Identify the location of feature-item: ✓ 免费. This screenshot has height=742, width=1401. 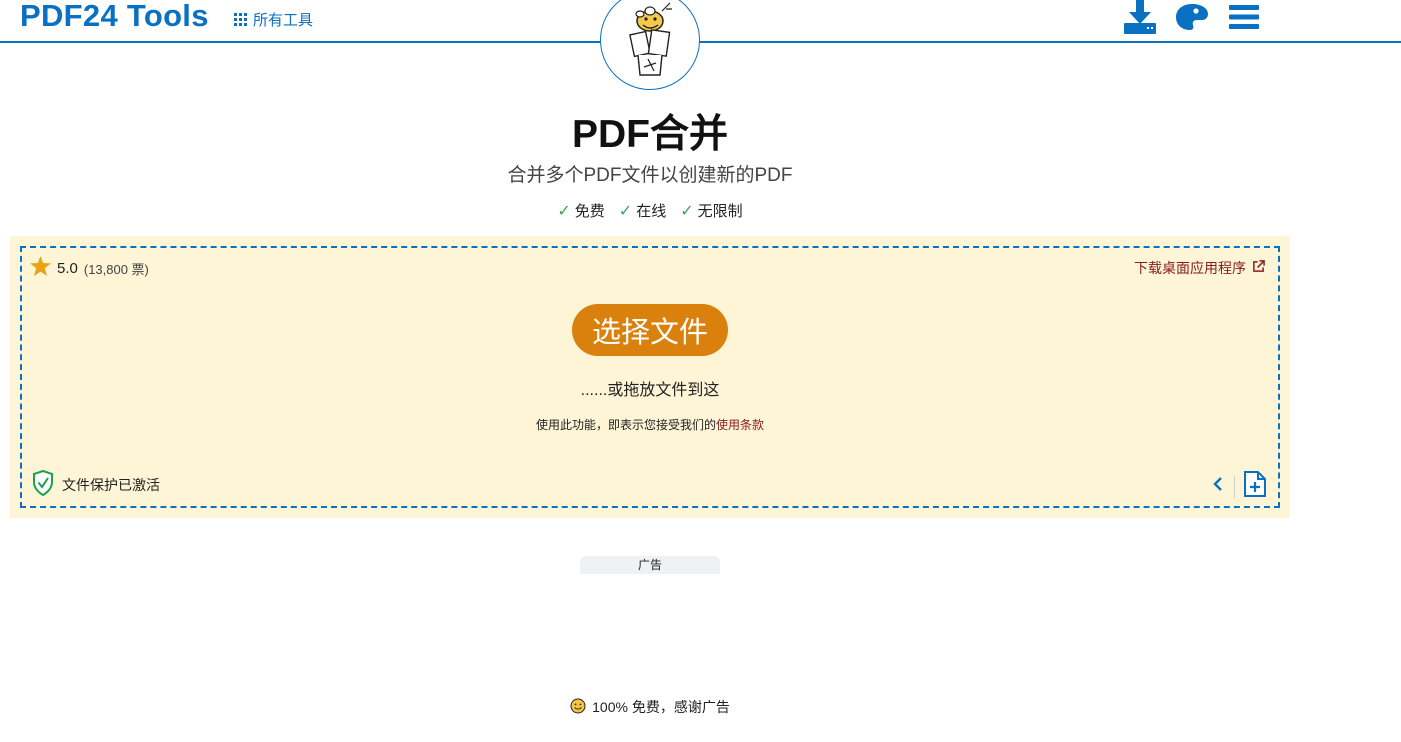
(580, 210).